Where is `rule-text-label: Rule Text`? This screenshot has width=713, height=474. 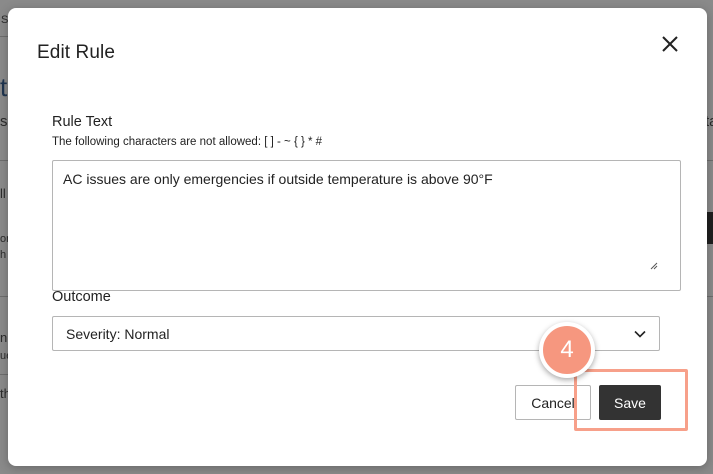 rule-text-label: Rule Text is located at coordinates (82, 122).